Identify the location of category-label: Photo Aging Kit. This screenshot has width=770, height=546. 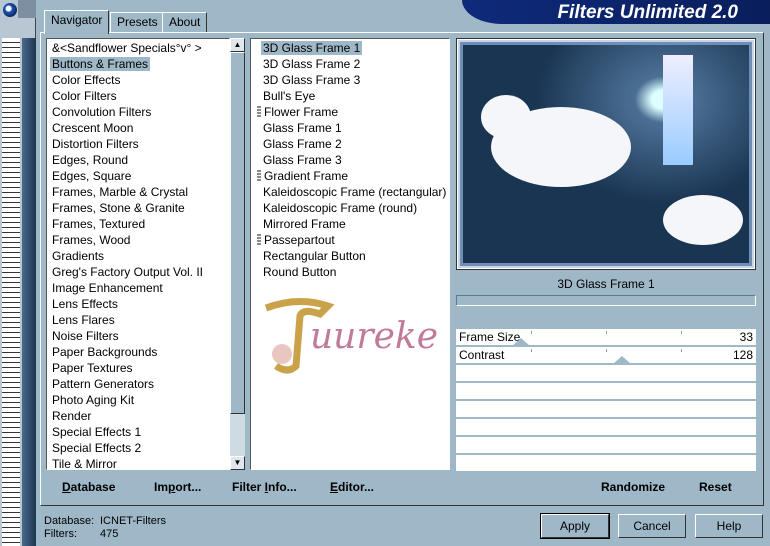
(93, 400).